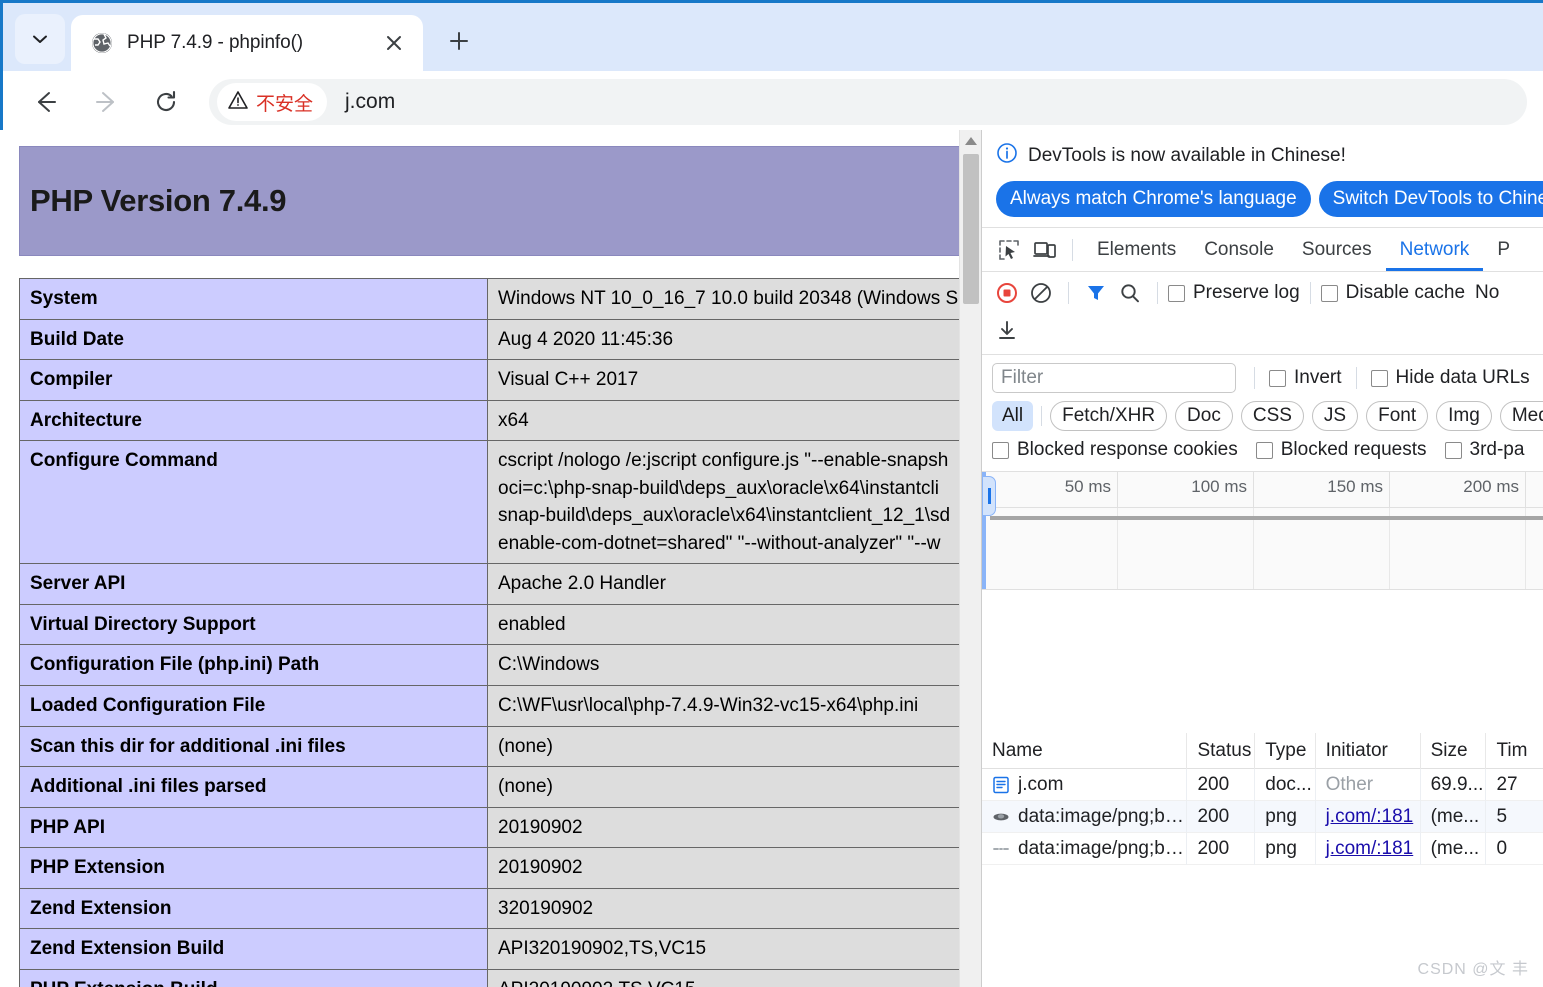  I want to click on image-thin-icon, so click(1001, 849).